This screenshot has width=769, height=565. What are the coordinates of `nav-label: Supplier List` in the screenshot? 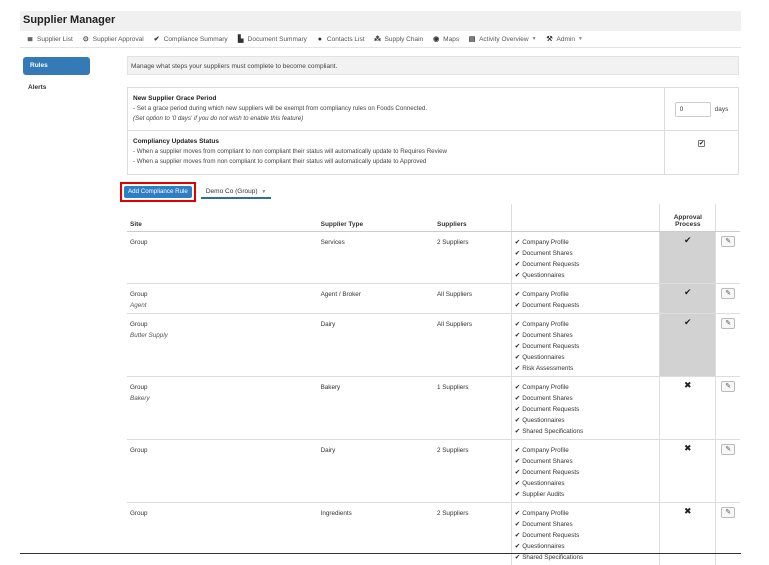 It's located at (55, 39).